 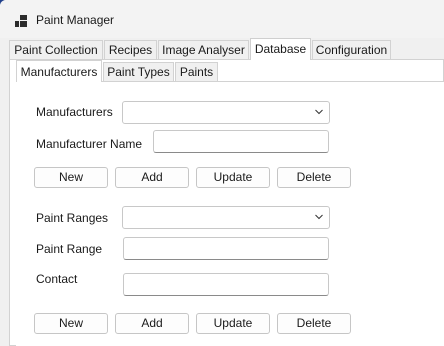 I want to click on tab-image-analyser: Image Analyser, so click(x=203, y=49).